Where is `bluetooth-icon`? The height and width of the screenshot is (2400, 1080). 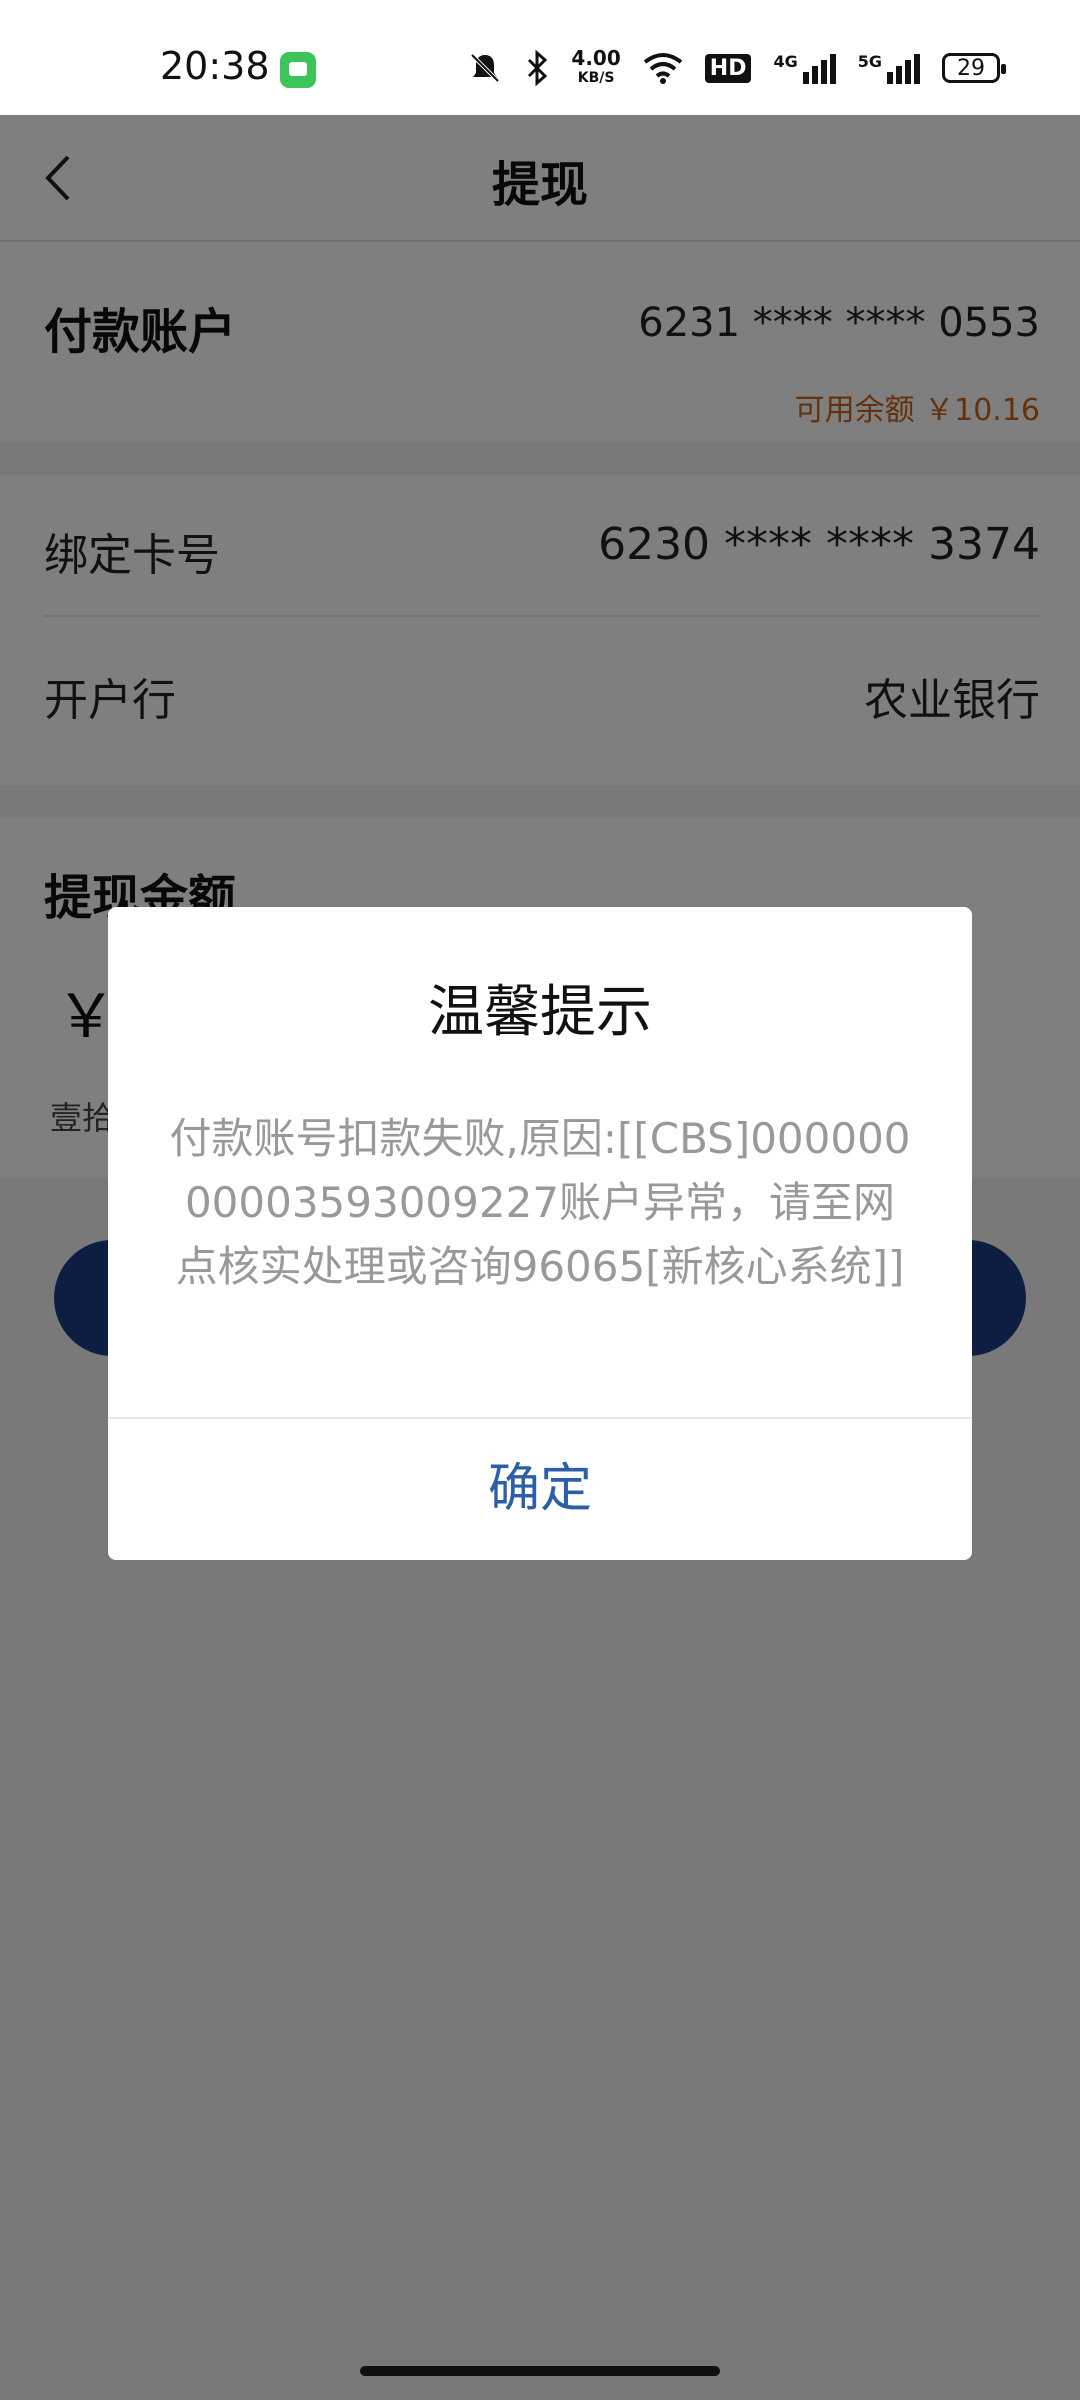
bluetooth-icon is located at coordinates (538, 68).